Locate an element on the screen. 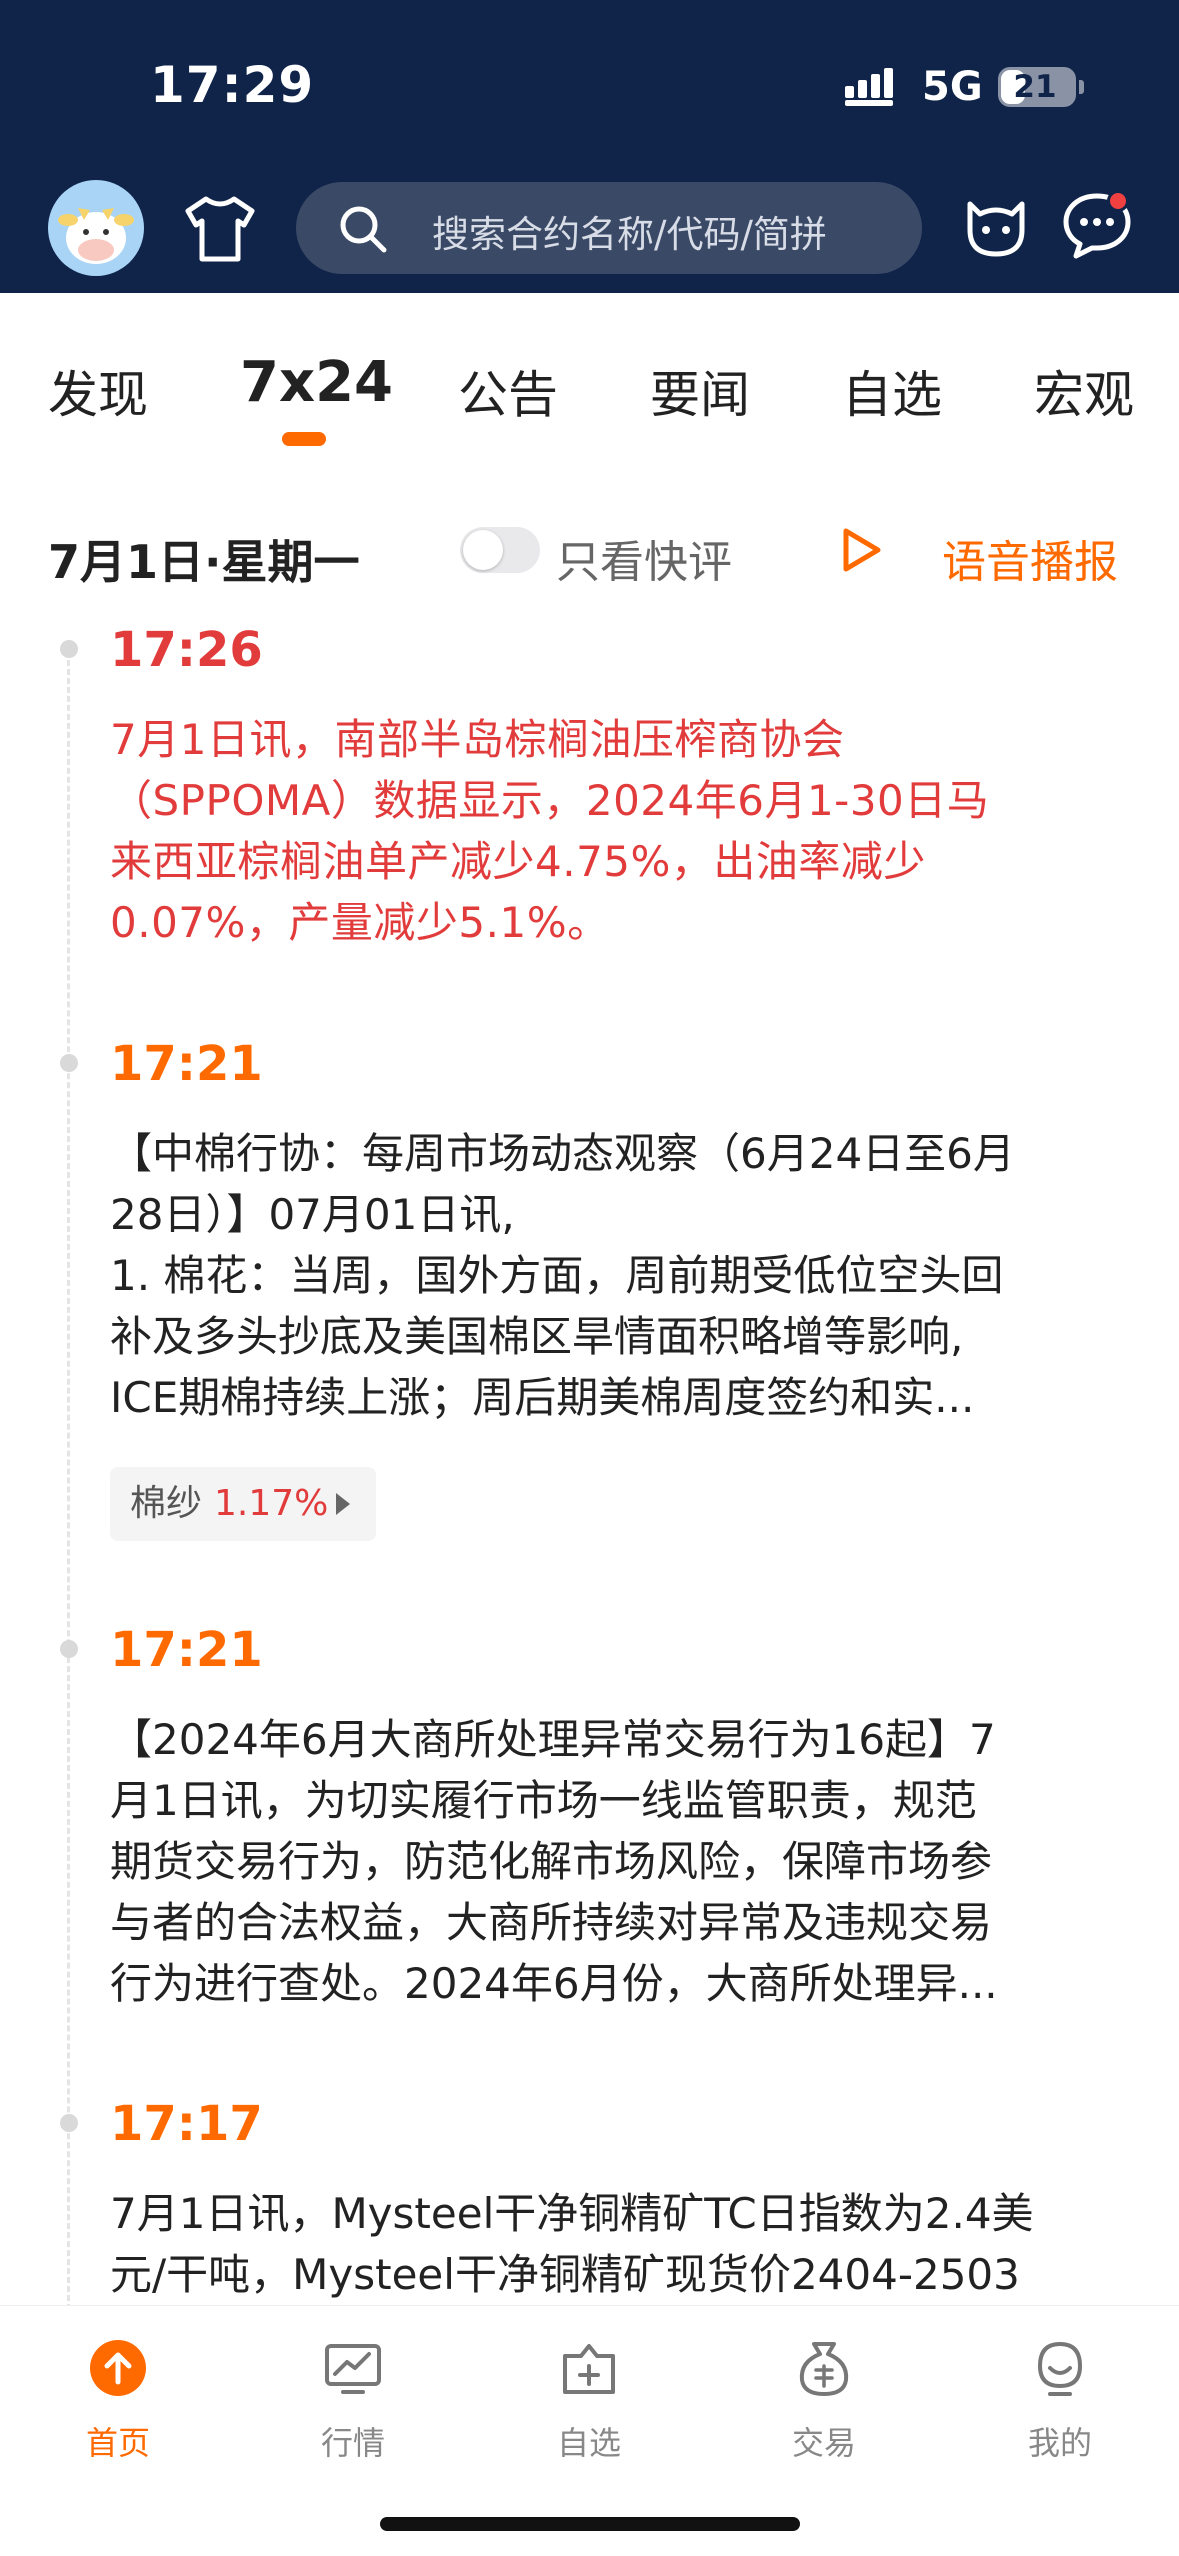 Image resolution: width=1179 pixels, height=2556 pixels. top-header: 17:29 5G 21 搜索合约名称/代码/简拼 is located at coordinates (589, 146).